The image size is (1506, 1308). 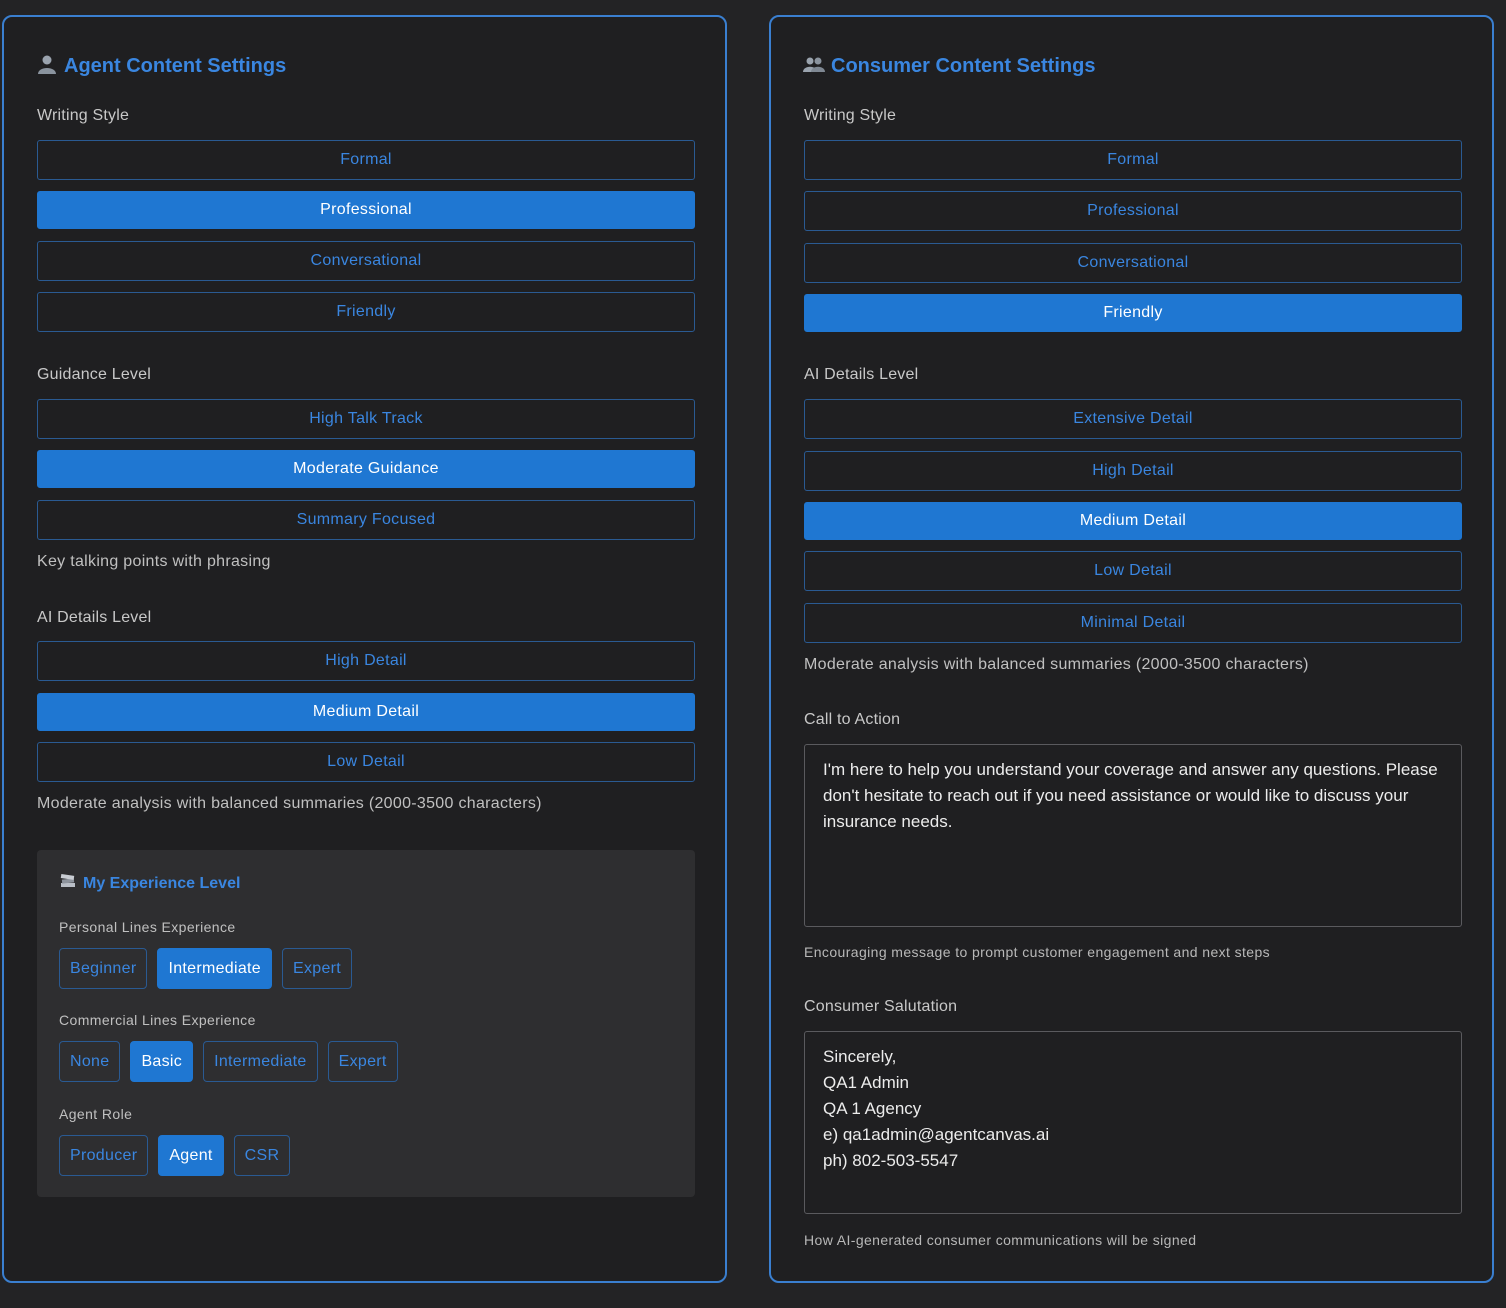 What do you see at coordinates (1133, 263) in the screenshot?
I see `consumer-writing-style-option-conversational: Conversational` at bounding box center [1133, 263].